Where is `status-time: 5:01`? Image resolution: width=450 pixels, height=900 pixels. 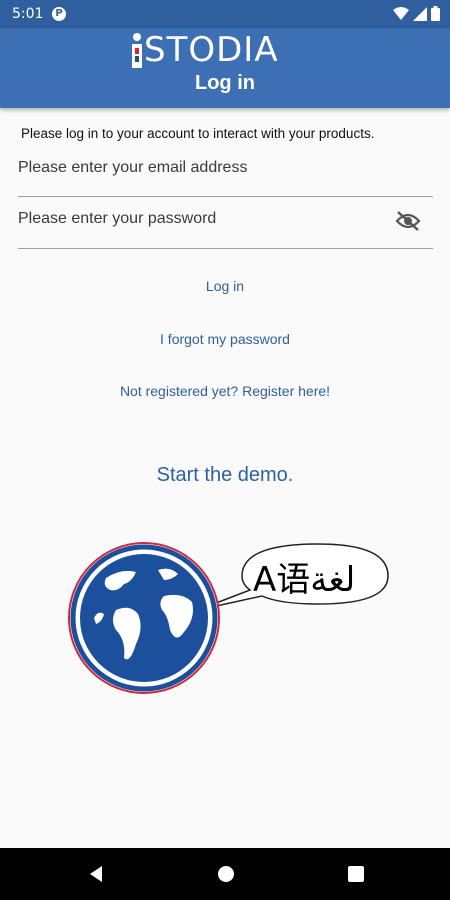 status-time: 5:01 is located at coordinates (28, 14).